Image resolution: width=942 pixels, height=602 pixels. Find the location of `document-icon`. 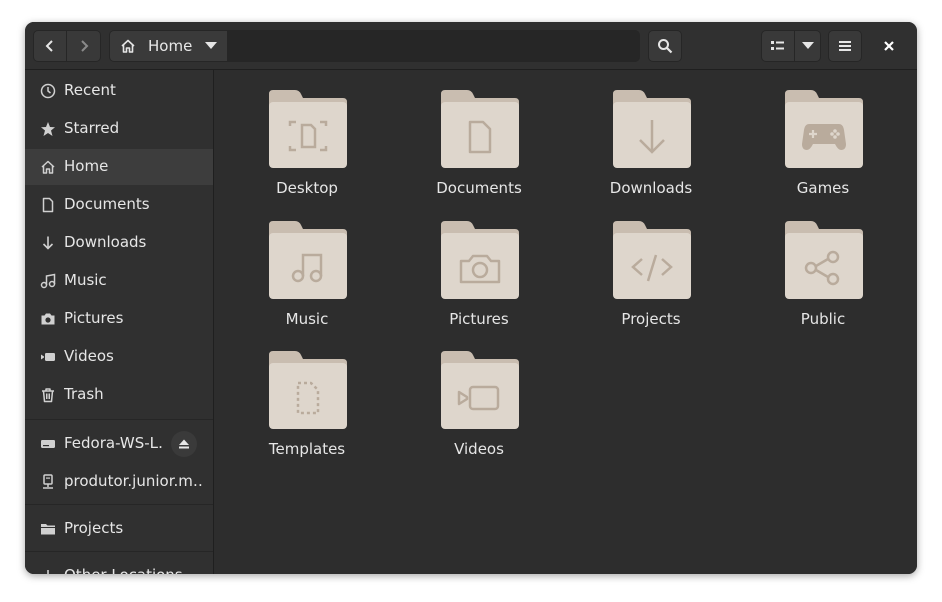

document-icon is located at coordinates (48, 205).